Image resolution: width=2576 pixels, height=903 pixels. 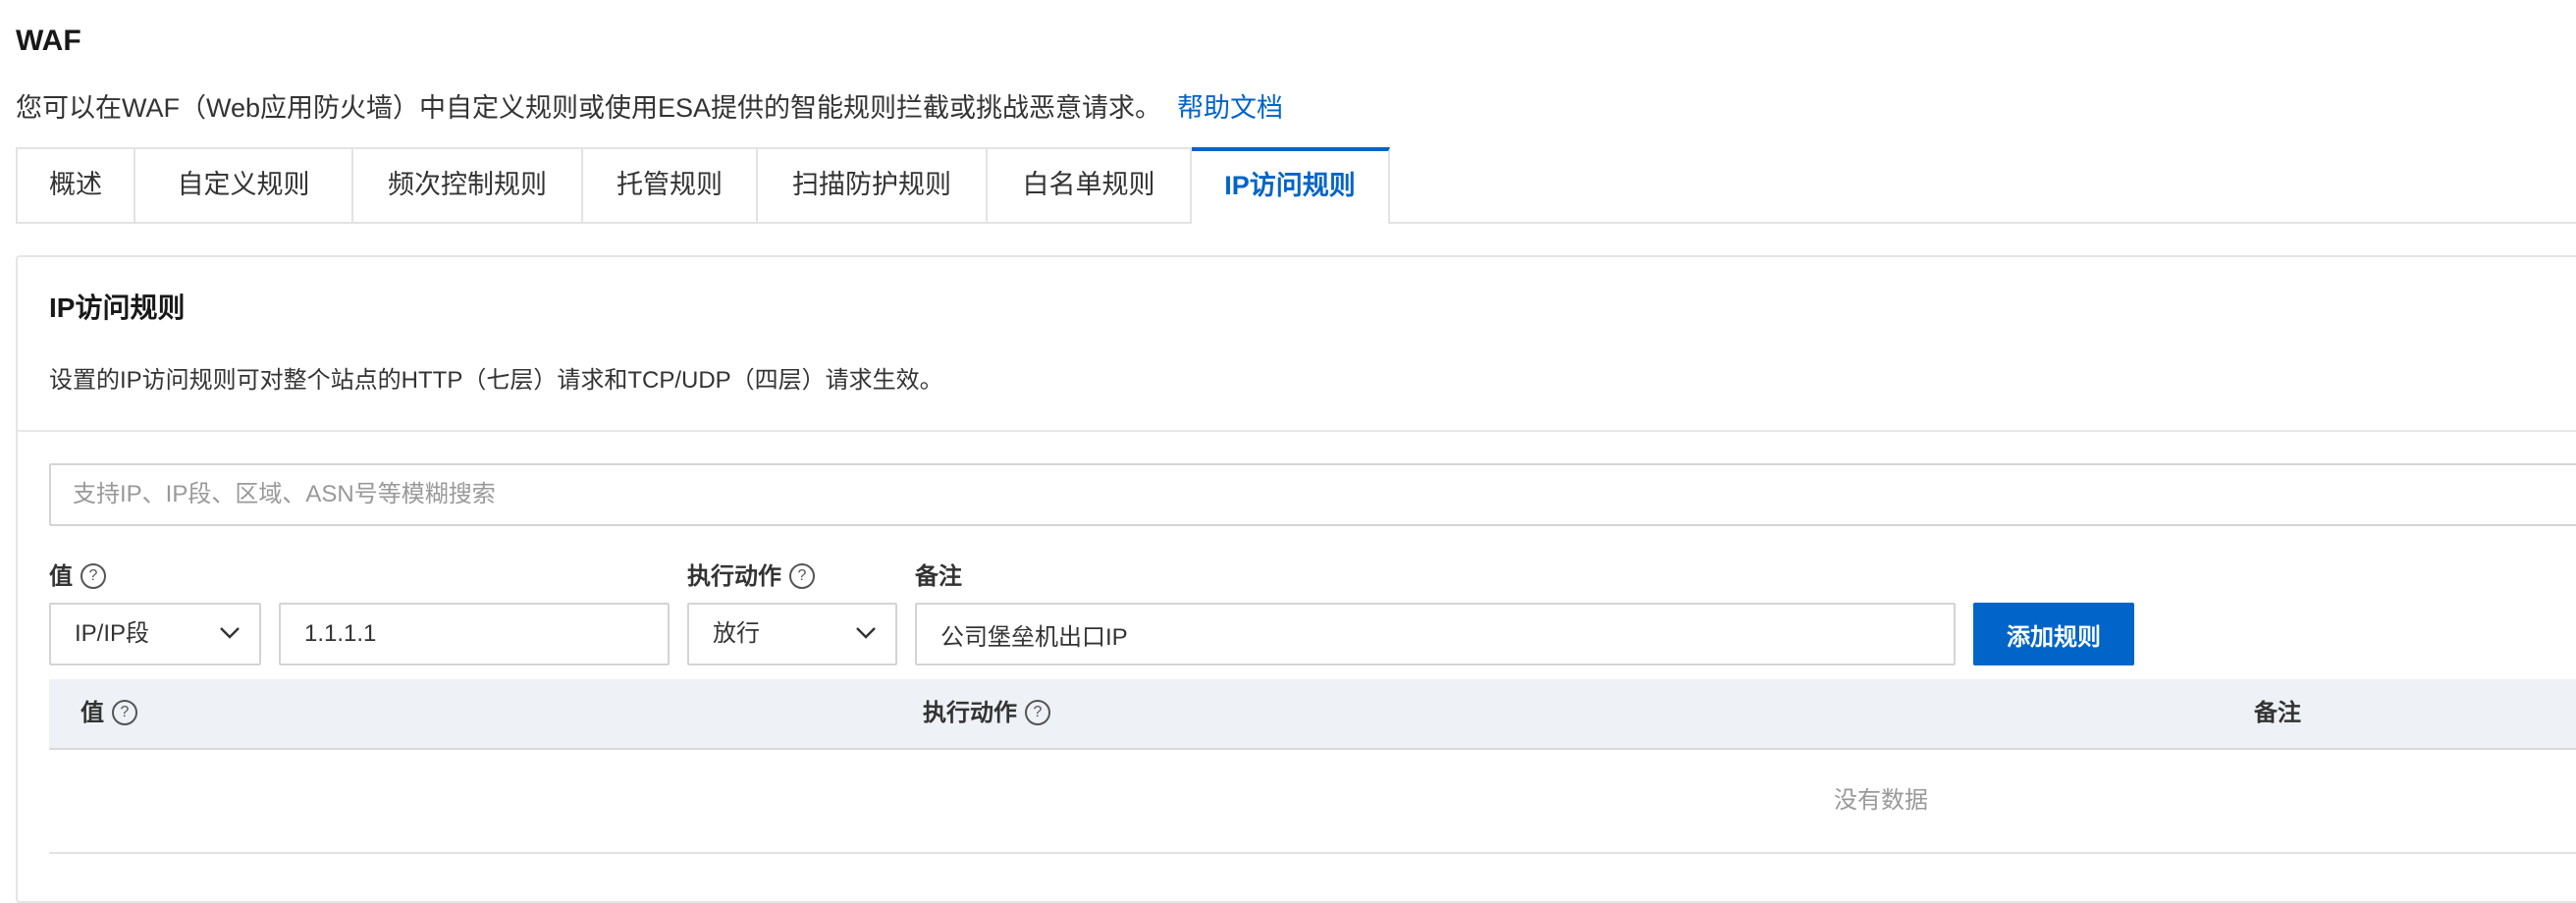 I want to click on add-rule-button: 添加规则, so click(x=2053, y=634).